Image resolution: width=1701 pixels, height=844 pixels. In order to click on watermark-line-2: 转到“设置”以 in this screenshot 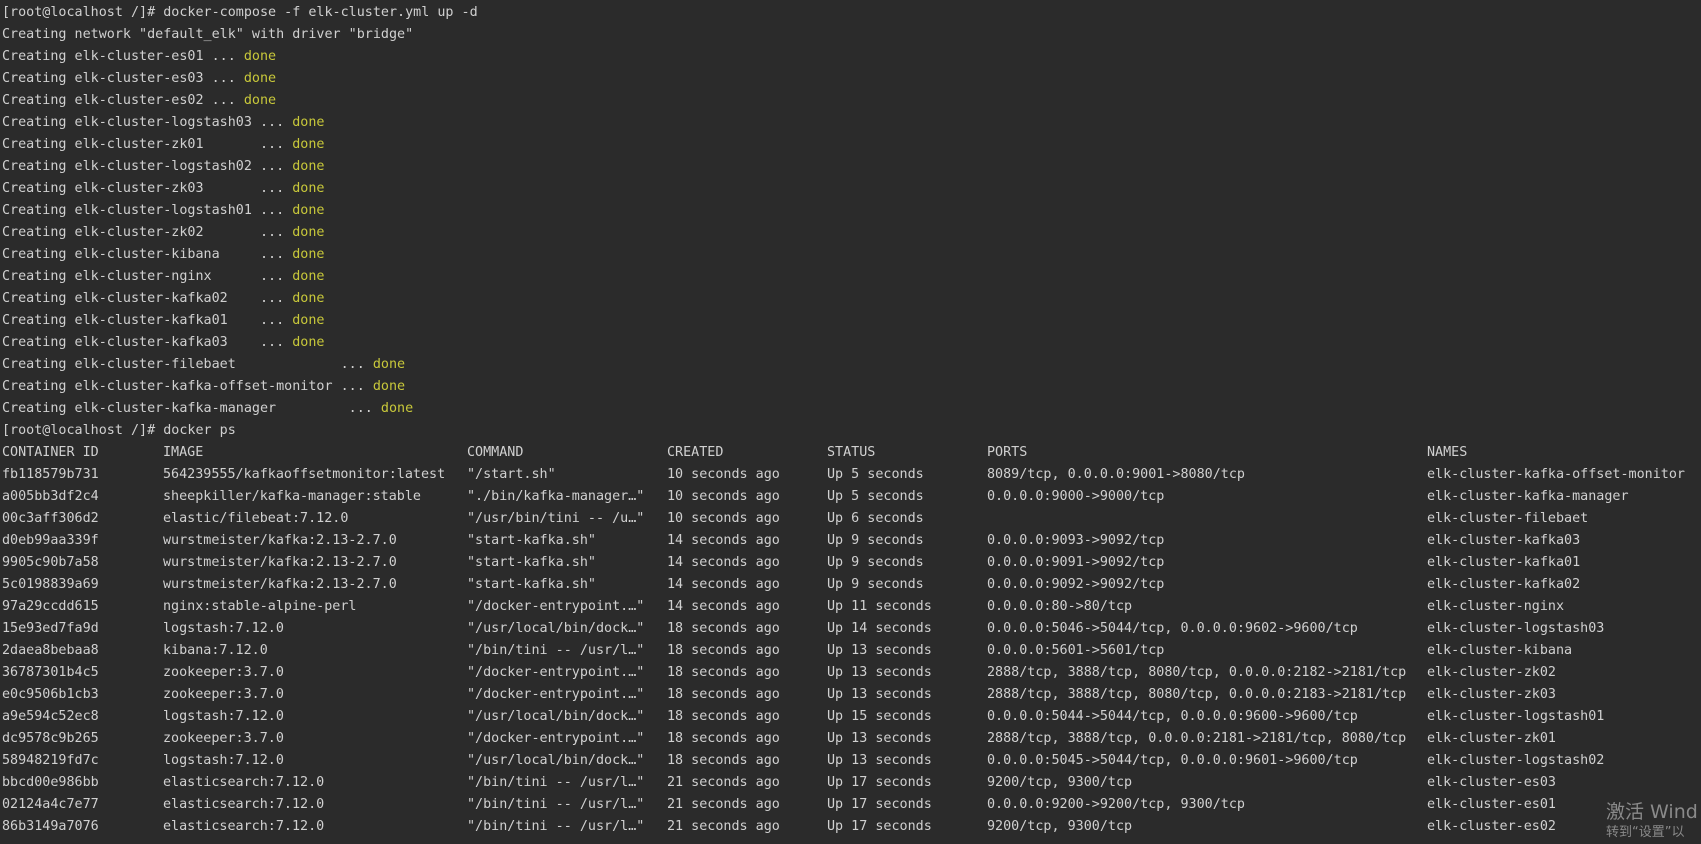, I will do `click(1645, 832)`.